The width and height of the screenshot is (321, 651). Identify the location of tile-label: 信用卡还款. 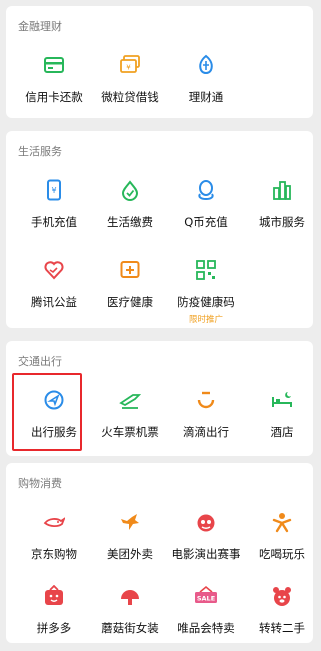
(54, 97).